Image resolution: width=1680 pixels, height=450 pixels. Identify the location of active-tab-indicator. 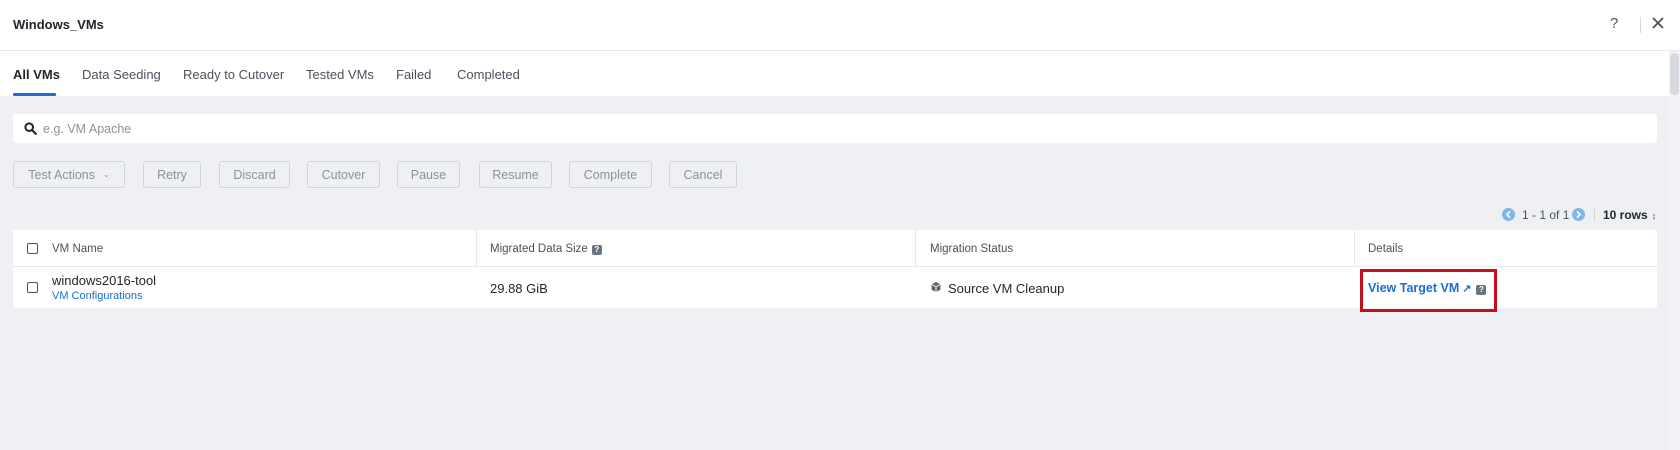
(34, 94).